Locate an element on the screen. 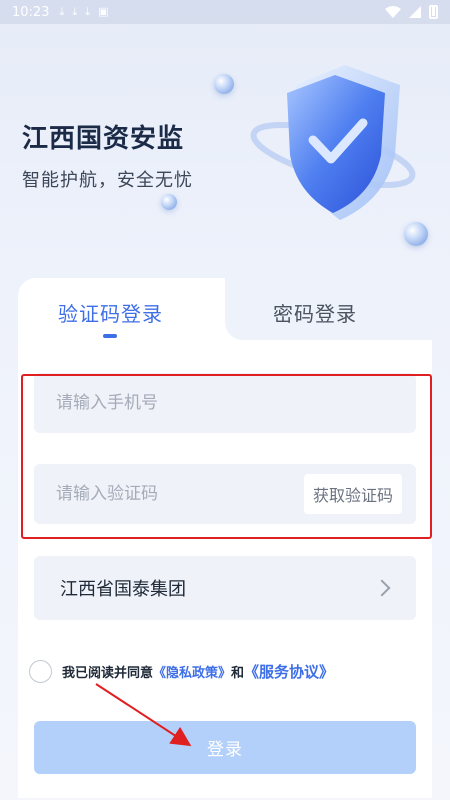 The height and width of the screenshot is (800, 450). notification-icons: ⤓ ⤓ ⤓ ▣ is located at coordinates (83, 12).